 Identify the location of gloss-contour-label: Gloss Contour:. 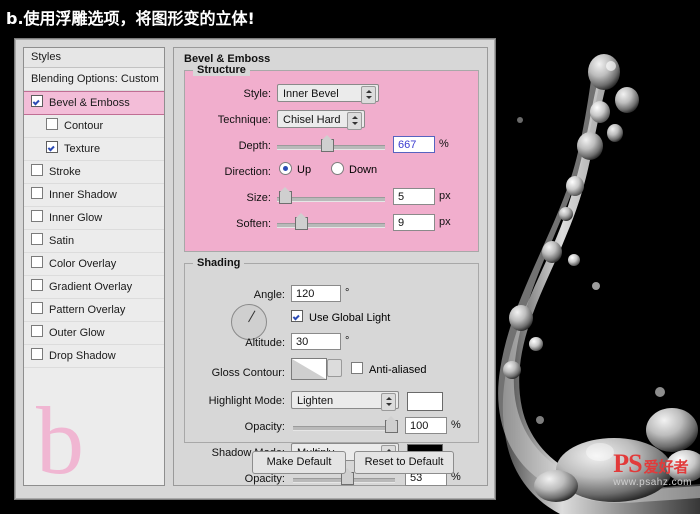
(248, 373).